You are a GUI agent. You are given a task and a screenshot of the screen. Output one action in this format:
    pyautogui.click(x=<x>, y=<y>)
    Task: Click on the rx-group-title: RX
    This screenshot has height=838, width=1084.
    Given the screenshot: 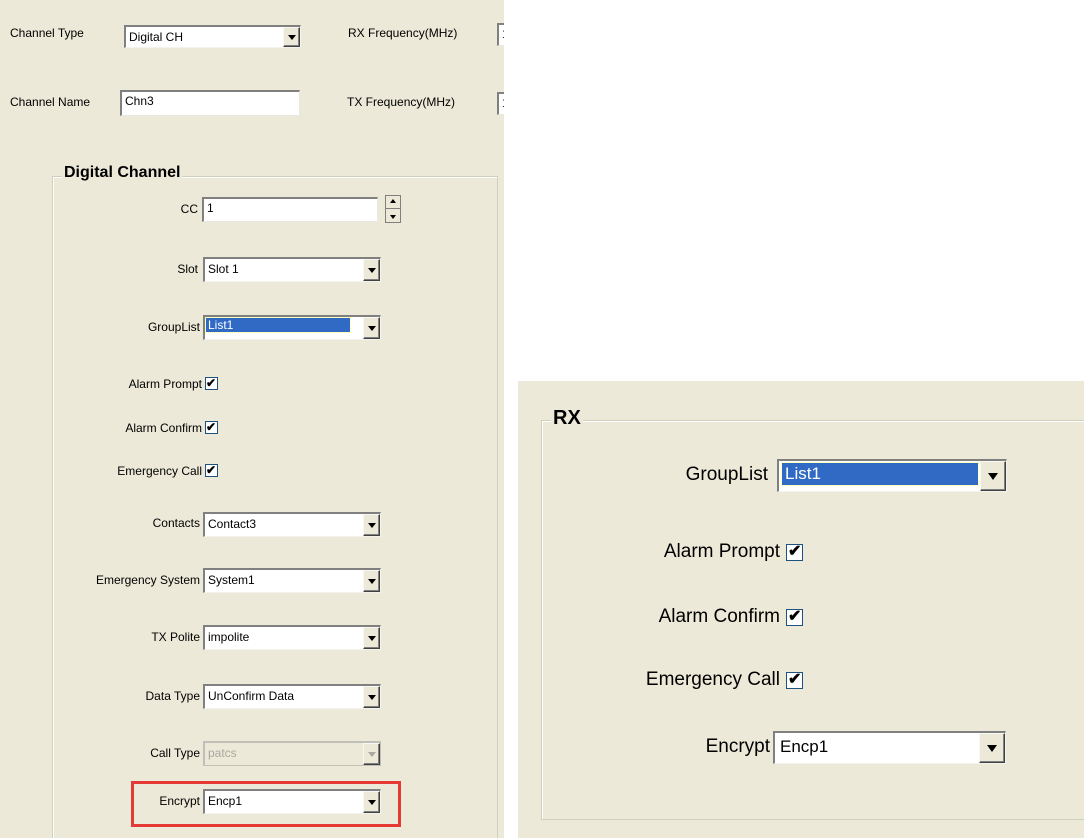 What is the action you would take?
    pyautogui.click(x=567, y=418)
    